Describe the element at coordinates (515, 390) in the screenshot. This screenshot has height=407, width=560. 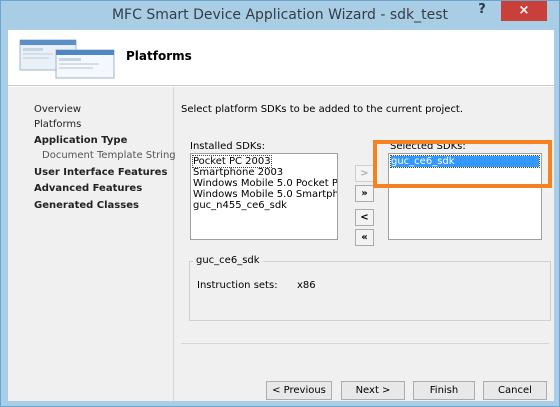
I see `cancel-button: Cancel` at that location.